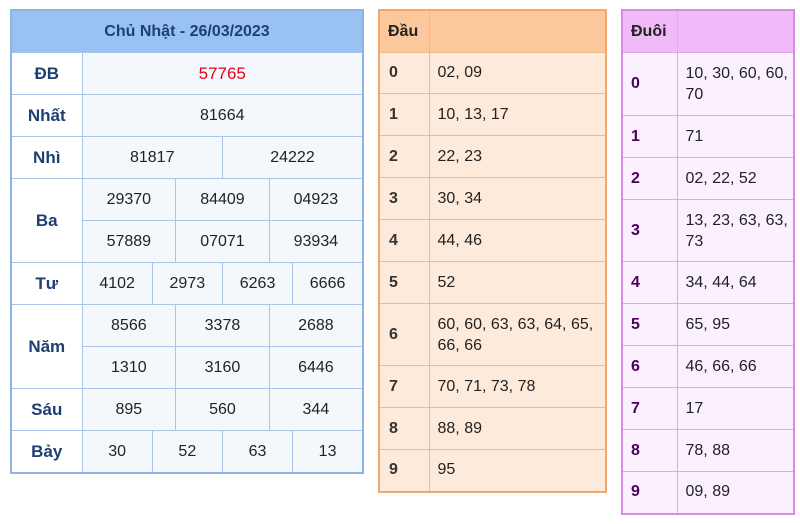 The height and width of the screenshot is (524, 800). What do you see at coordinates (517, 240) in the screenshot?
I see `dau-value: 44, 46` at bounding box center [517, 240].